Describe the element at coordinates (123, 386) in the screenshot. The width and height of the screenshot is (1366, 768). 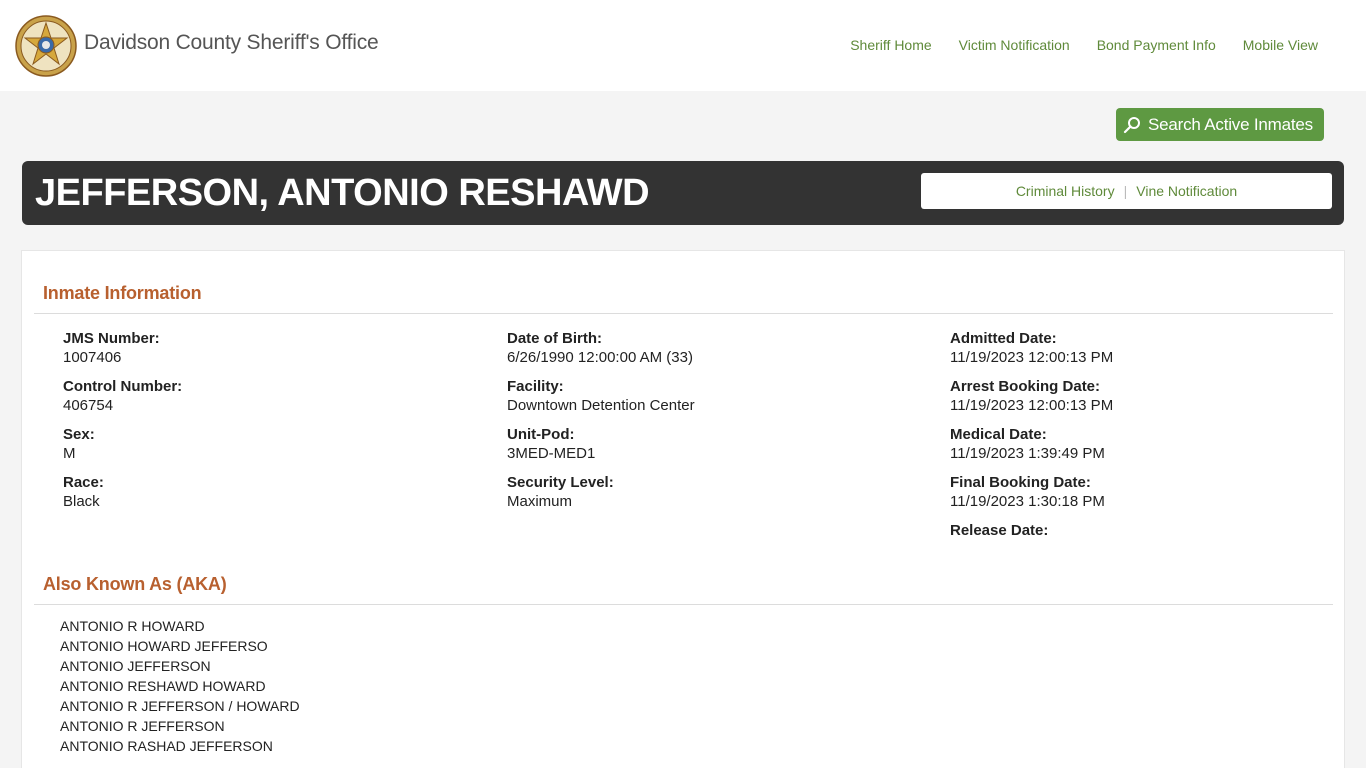
I see `field-label: Control Number:` at that location.